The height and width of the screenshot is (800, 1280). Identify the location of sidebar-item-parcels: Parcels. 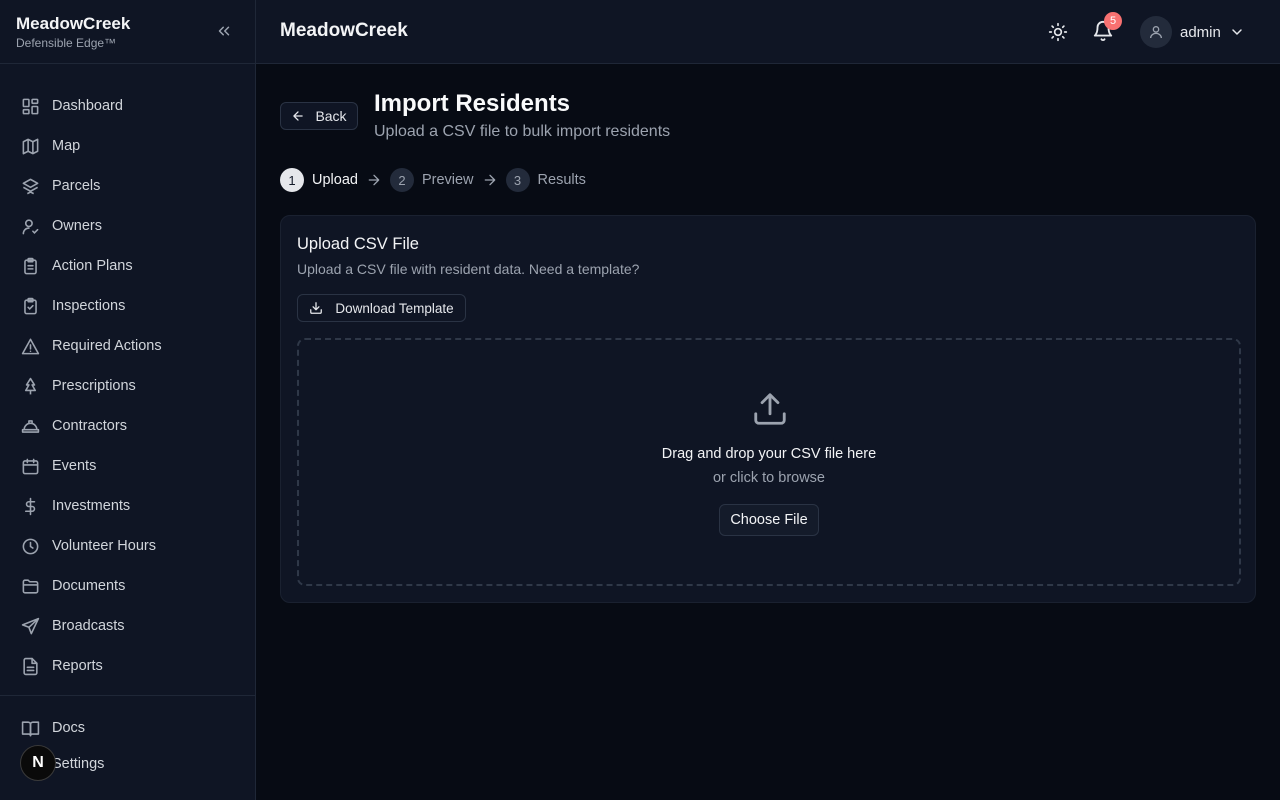
(127, 186).